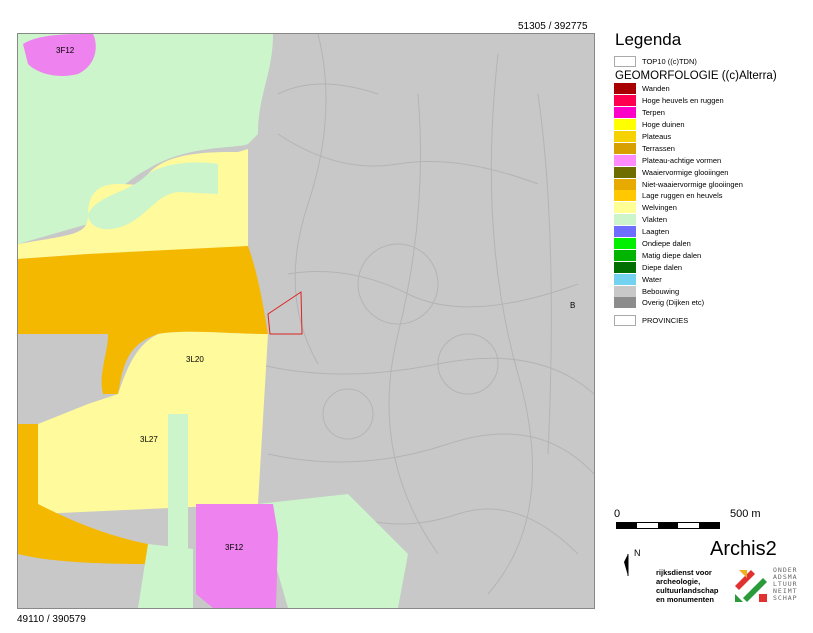 This screenshot has height=633, width=813. I want to click on legend-label: Ondiepe dalen, so click(666, 244).